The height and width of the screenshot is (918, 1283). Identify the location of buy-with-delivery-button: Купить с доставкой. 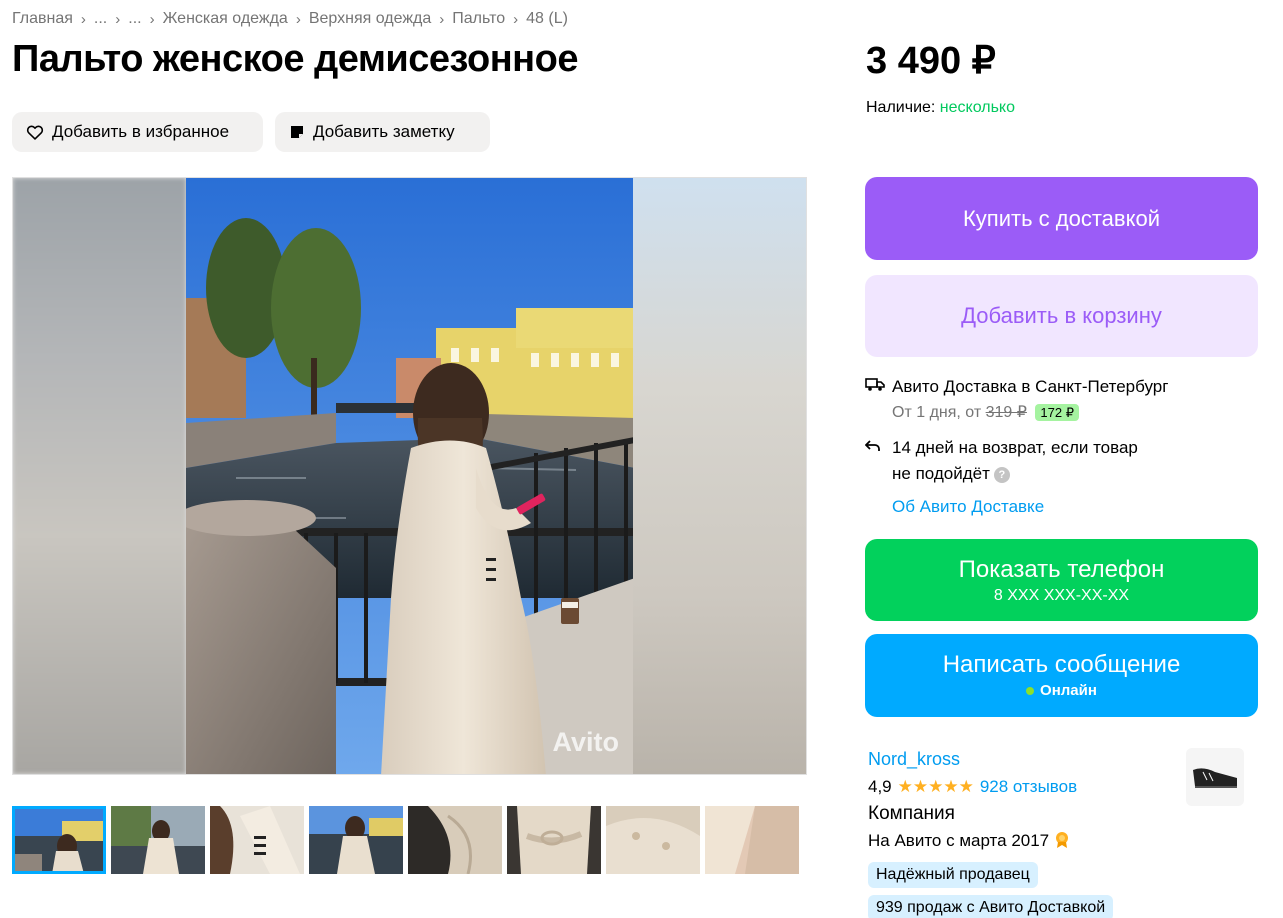
(1061, 218).